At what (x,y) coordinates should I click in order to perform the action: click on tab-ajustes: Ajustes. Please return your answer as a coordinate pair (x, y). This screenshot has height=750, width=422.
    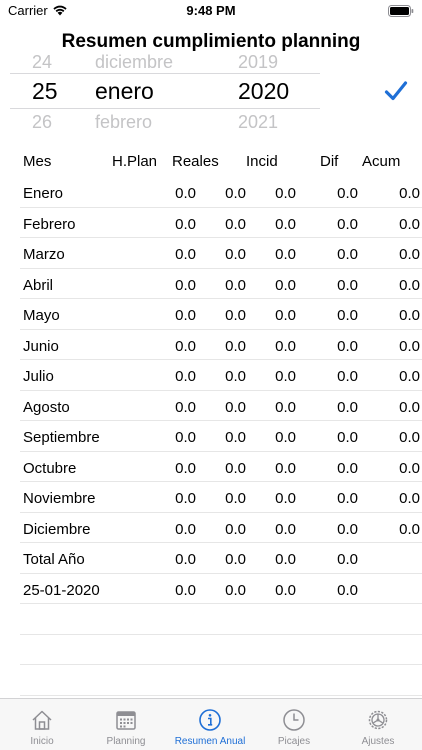
    Looking at the image, I should click on (378, 724).